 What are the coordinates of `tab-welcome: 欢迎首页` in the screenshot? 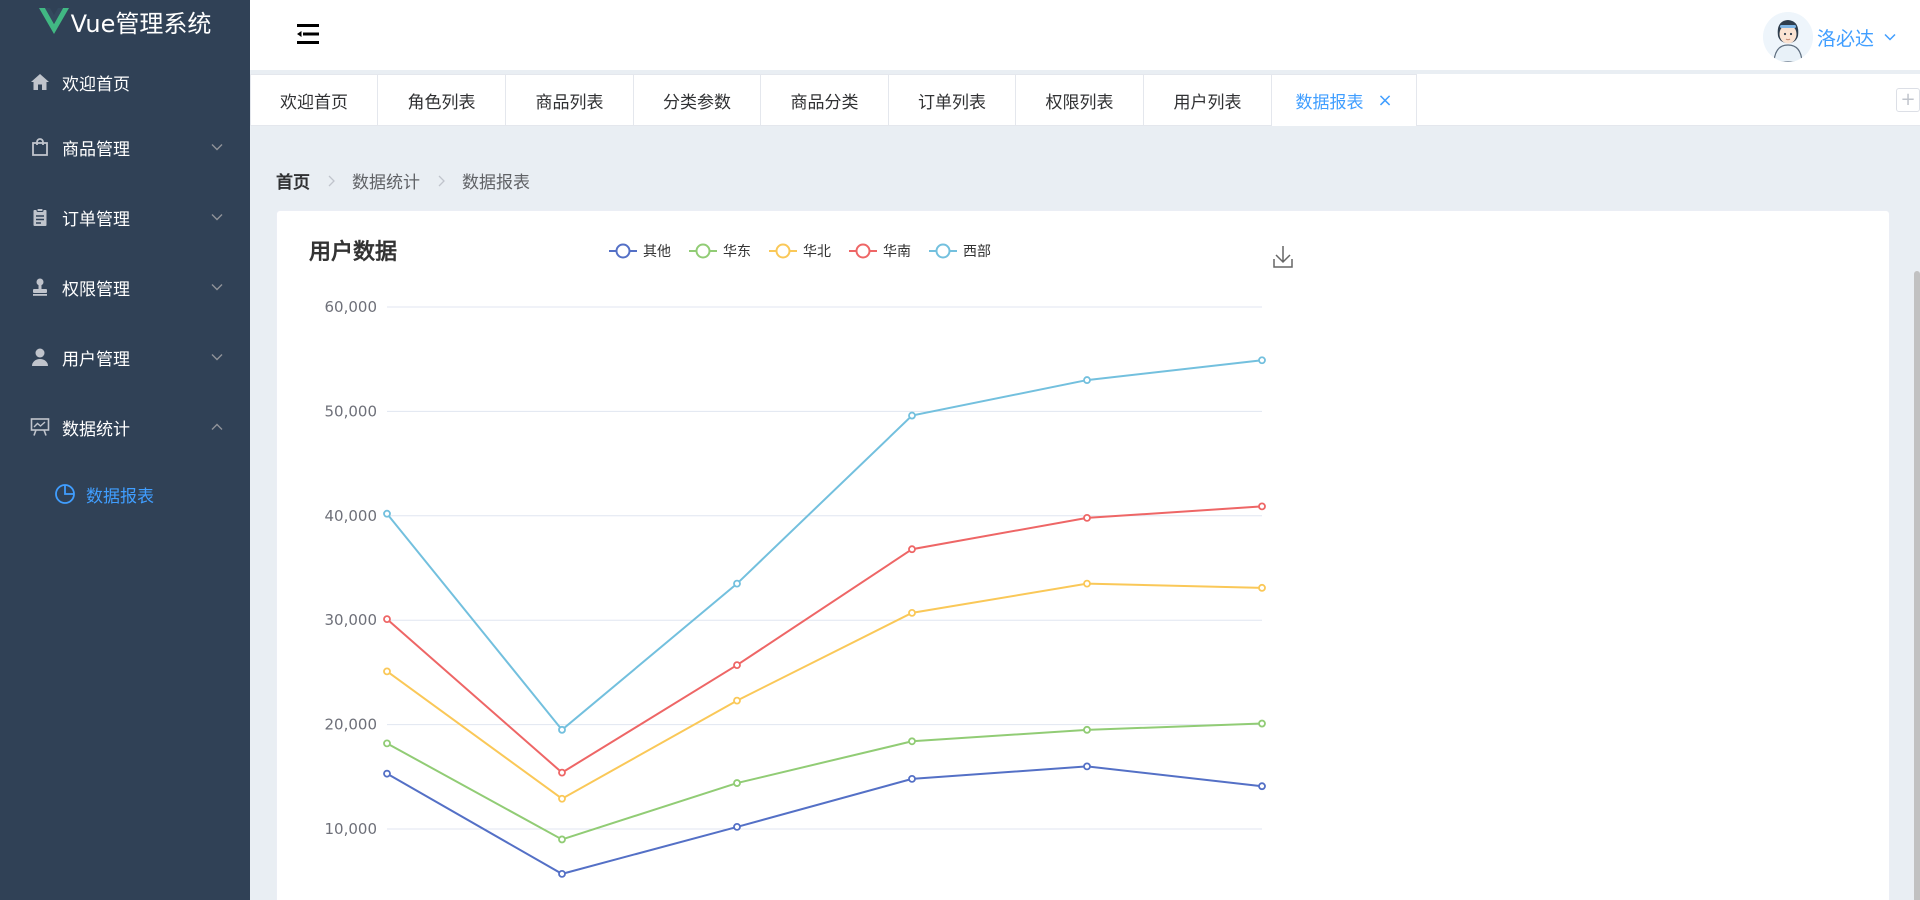 It's located at (314, 100).